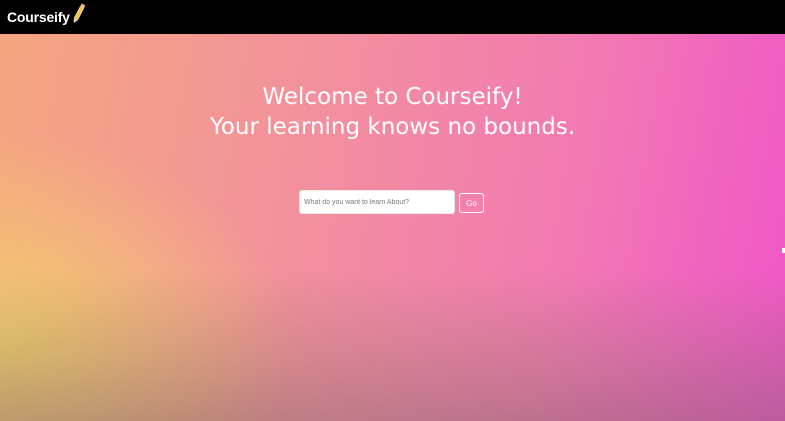  Describe the element at coordinates (392, 97) in the screenshot. I see `headline-line-1: Welcome to Courseify!` at that location.